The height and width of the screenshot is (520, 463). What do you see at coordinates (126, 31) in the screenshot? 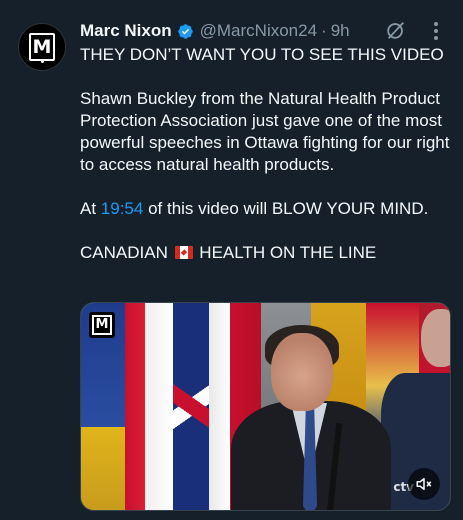
I see `author-name: Marc Nixon` at bounding box center [126, 31].